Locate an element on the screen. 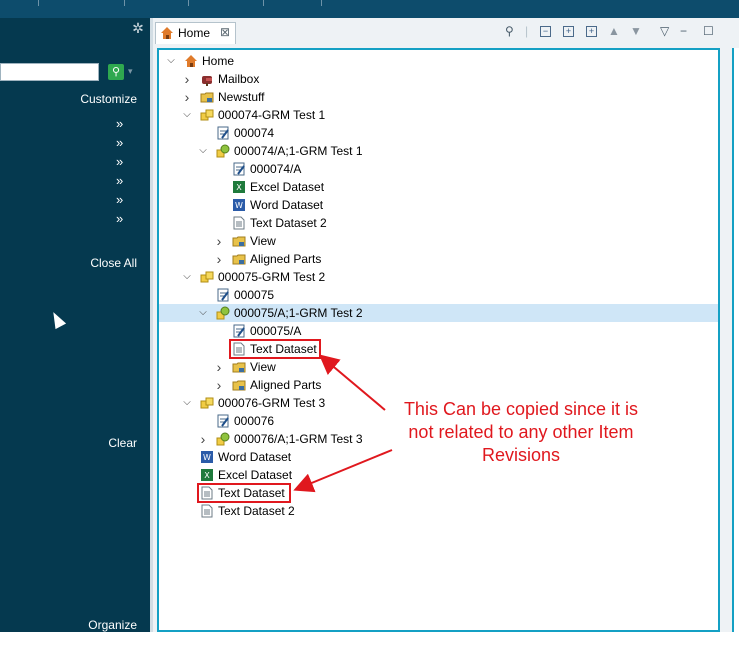  tree-row: › Newstuff is located at coordinates (132, 97).